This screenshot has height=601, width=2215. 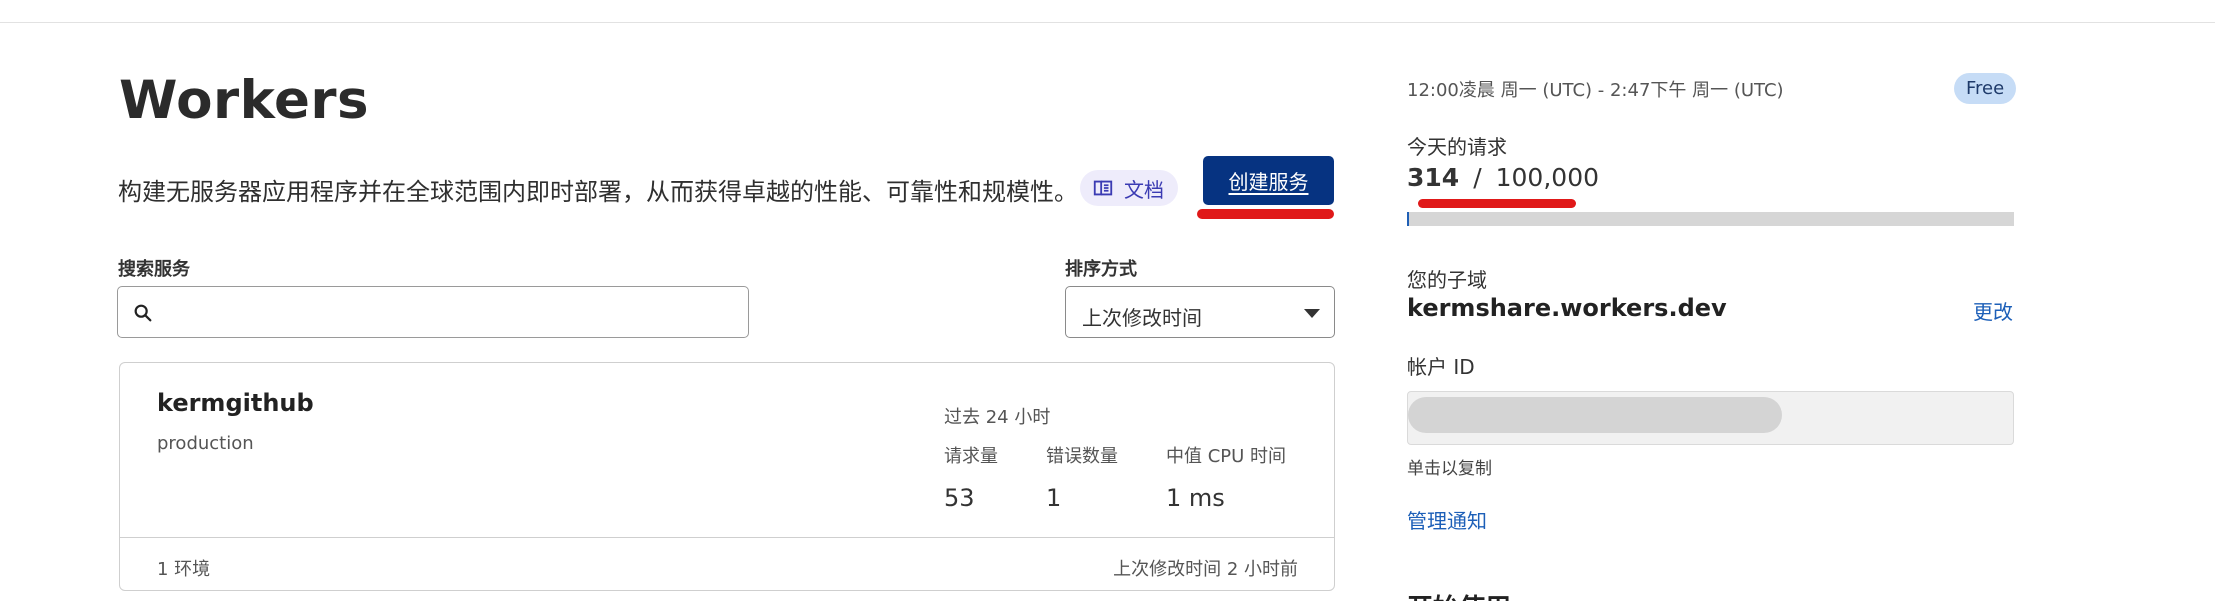 What do you see at coordinates (1205, 569) in the screenshot?
I see `last-modified: 上次修改时间 2 小时前` at bounding box center [1205, 569].